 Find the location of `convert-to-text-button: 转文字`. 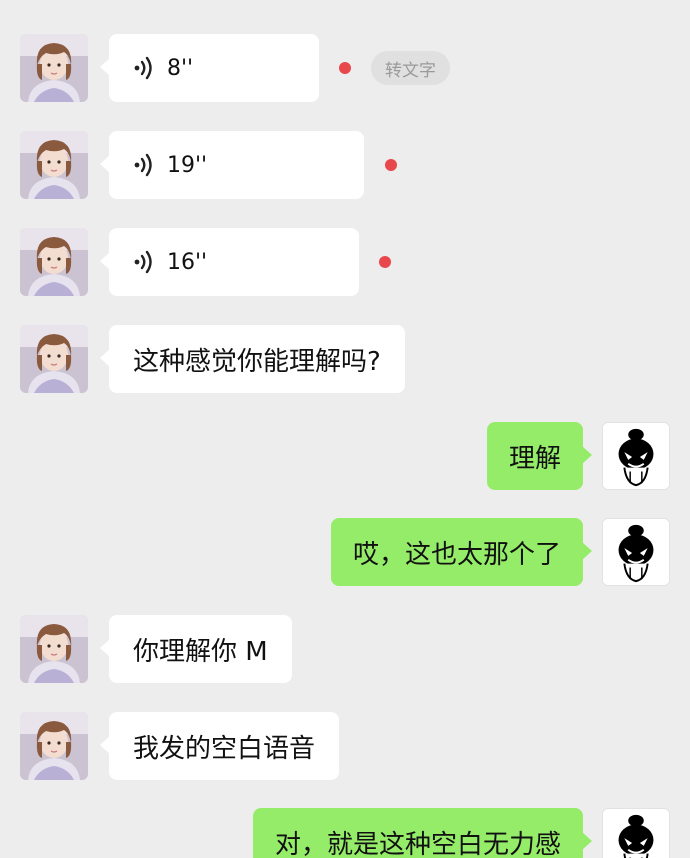

convert-to-text-button: 转文字 is located at coordinates (410, 68).